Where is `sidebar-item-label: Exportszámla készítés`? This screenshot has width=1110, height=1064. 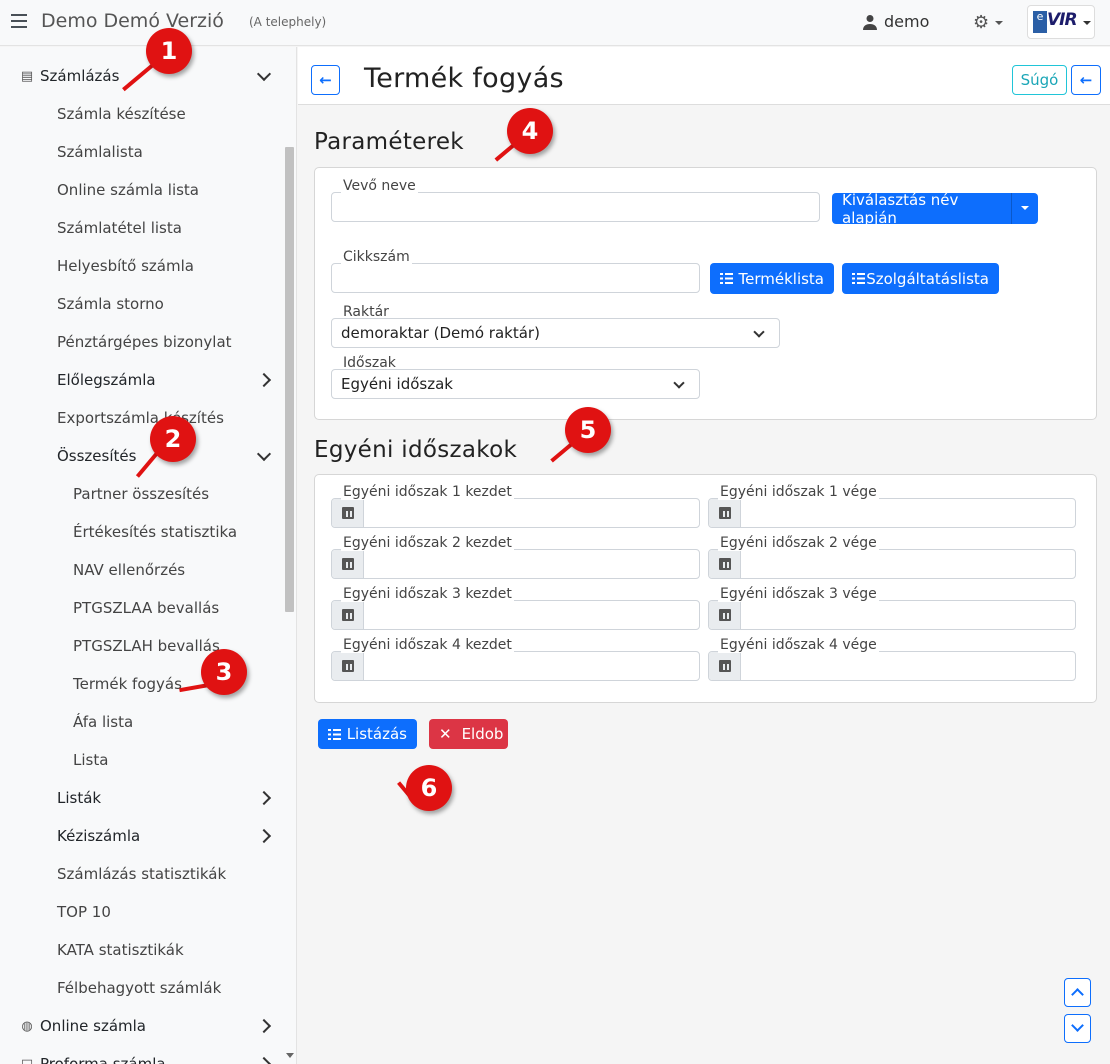 sidebar-item-label: Exportszámla készítés is located at coordinates (140, 418).